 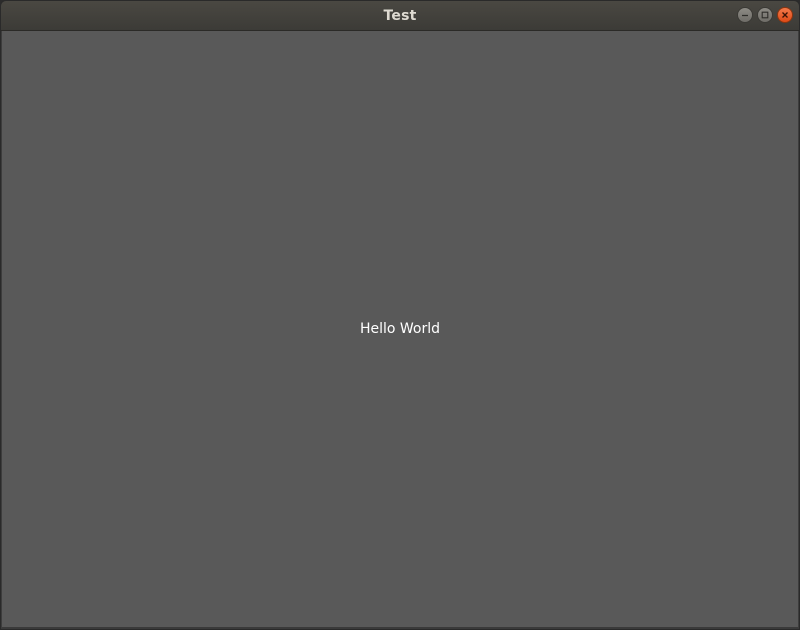 I want to click on window-controls, so click(x=765, y=15).